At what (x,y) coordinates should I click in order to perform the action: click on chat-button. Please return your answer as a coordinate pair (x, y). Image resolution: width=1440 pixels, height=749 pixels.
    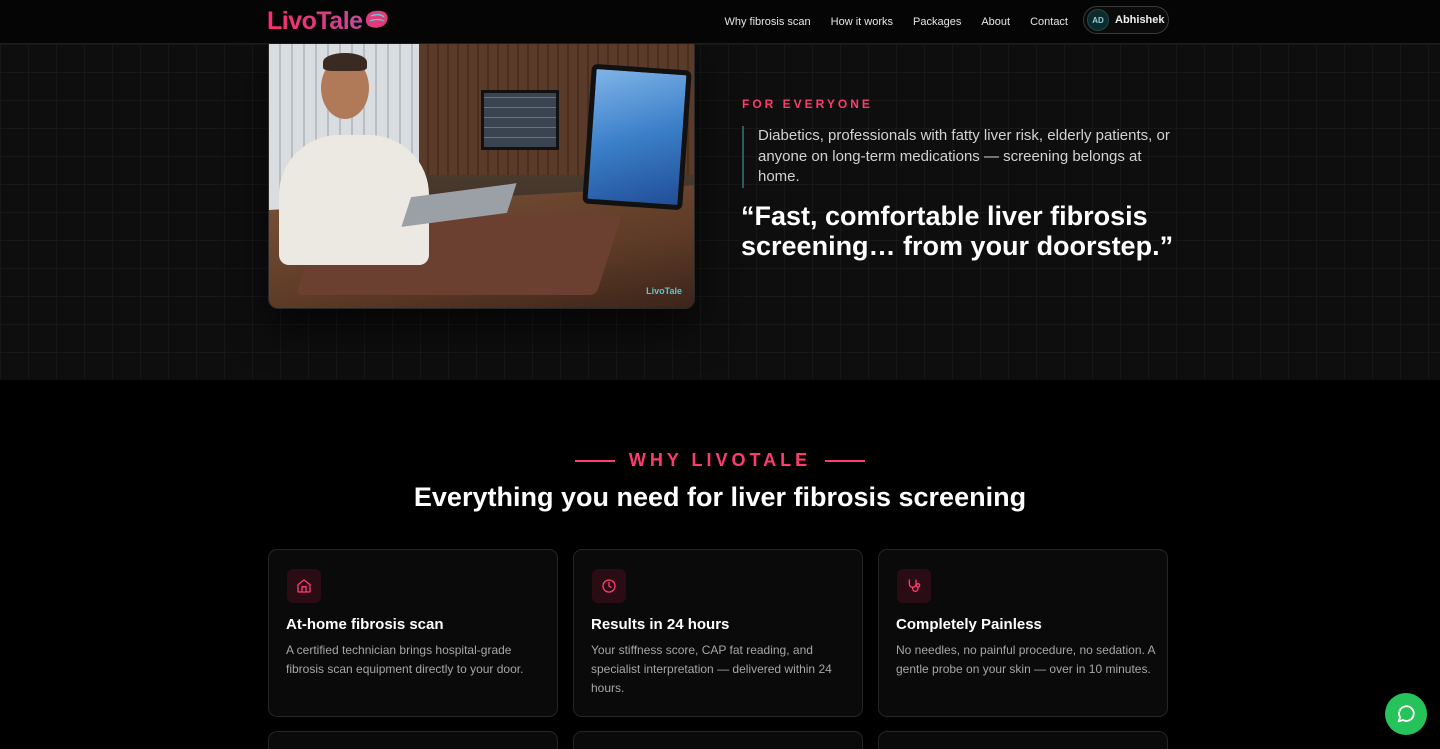
    Looking at the image, I should click on (1406, 714).